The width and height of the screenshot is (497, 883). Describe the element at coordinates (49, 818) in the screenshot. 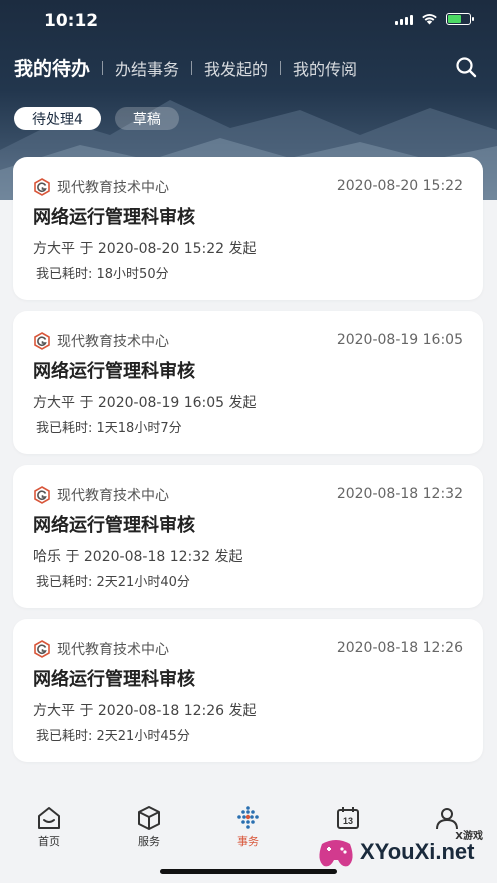

I see `home-icon` at that location.